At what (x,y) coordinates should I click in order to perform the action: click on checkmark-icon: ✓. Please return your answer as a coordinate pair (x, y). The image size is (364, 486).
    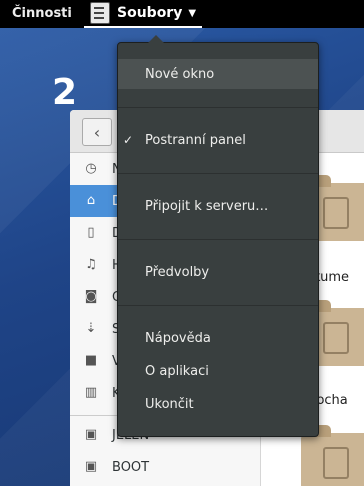
    Looking at the image, I should click on (128, 140).